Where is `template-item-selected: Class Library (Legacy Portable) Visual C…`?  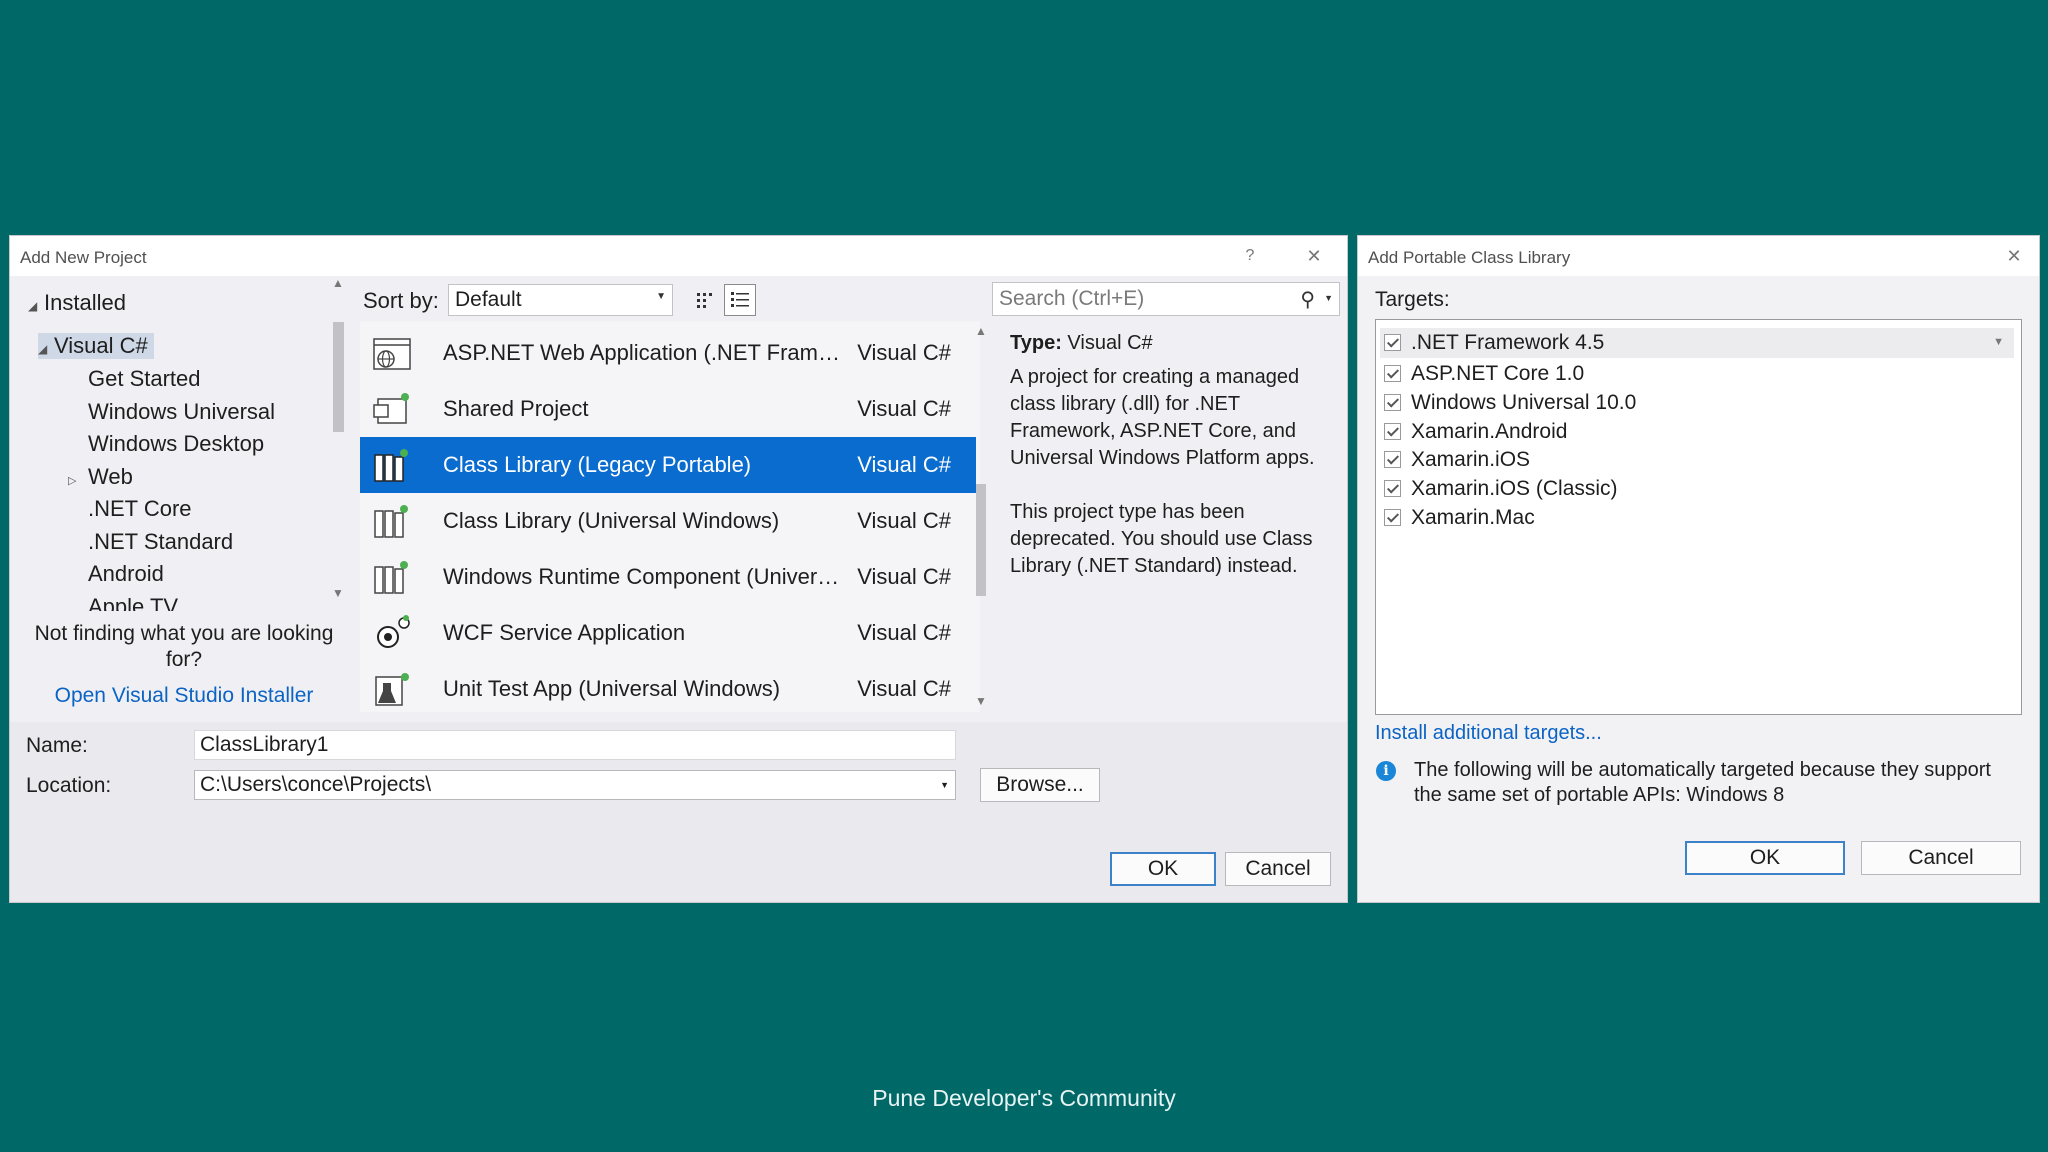
template-item-selected: Class Library (Legacy Portable) Visual C… is located at coordinates (668, 465).